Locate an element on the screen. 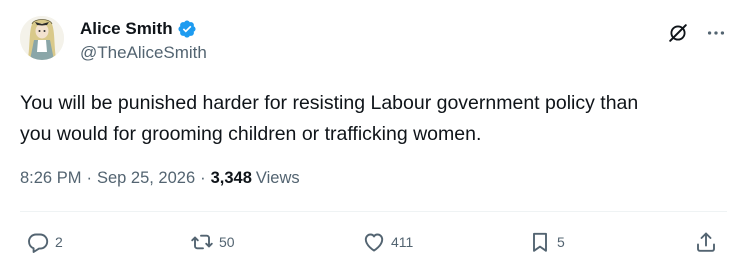 The width and height of the screenshot is (747, 272). views-count: 3,348 is located at coordinates (231, 178).